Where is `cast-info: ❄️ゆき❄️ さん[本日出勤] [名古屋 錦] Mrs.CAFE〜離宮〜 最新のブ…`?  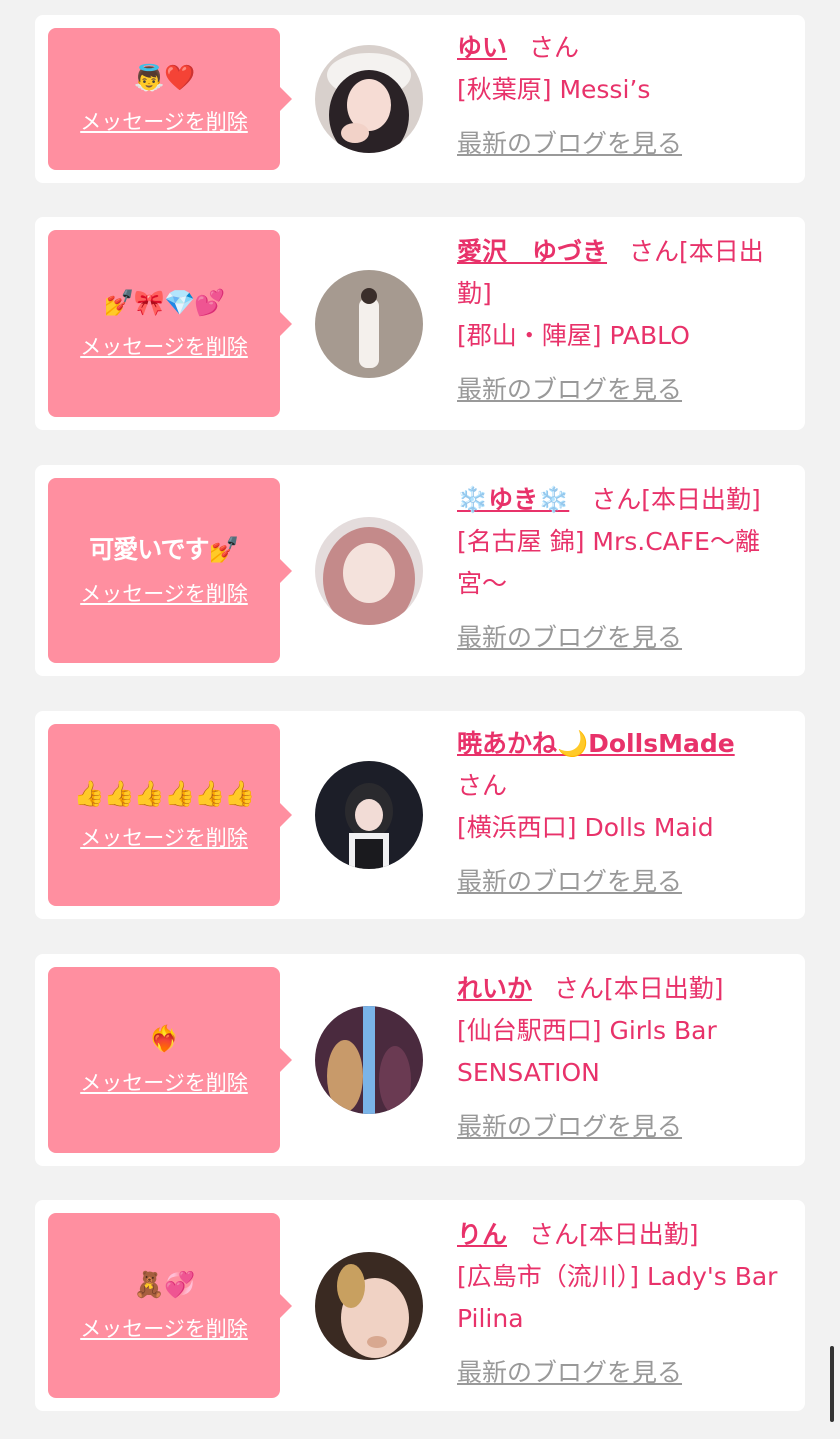 cast-info: ❄️ゆき❄️ さん[本日出勤] [名古屋 錦] Mrs.CAFE〜離宮〜 最新のブ… is located at coordinates (625, 569).